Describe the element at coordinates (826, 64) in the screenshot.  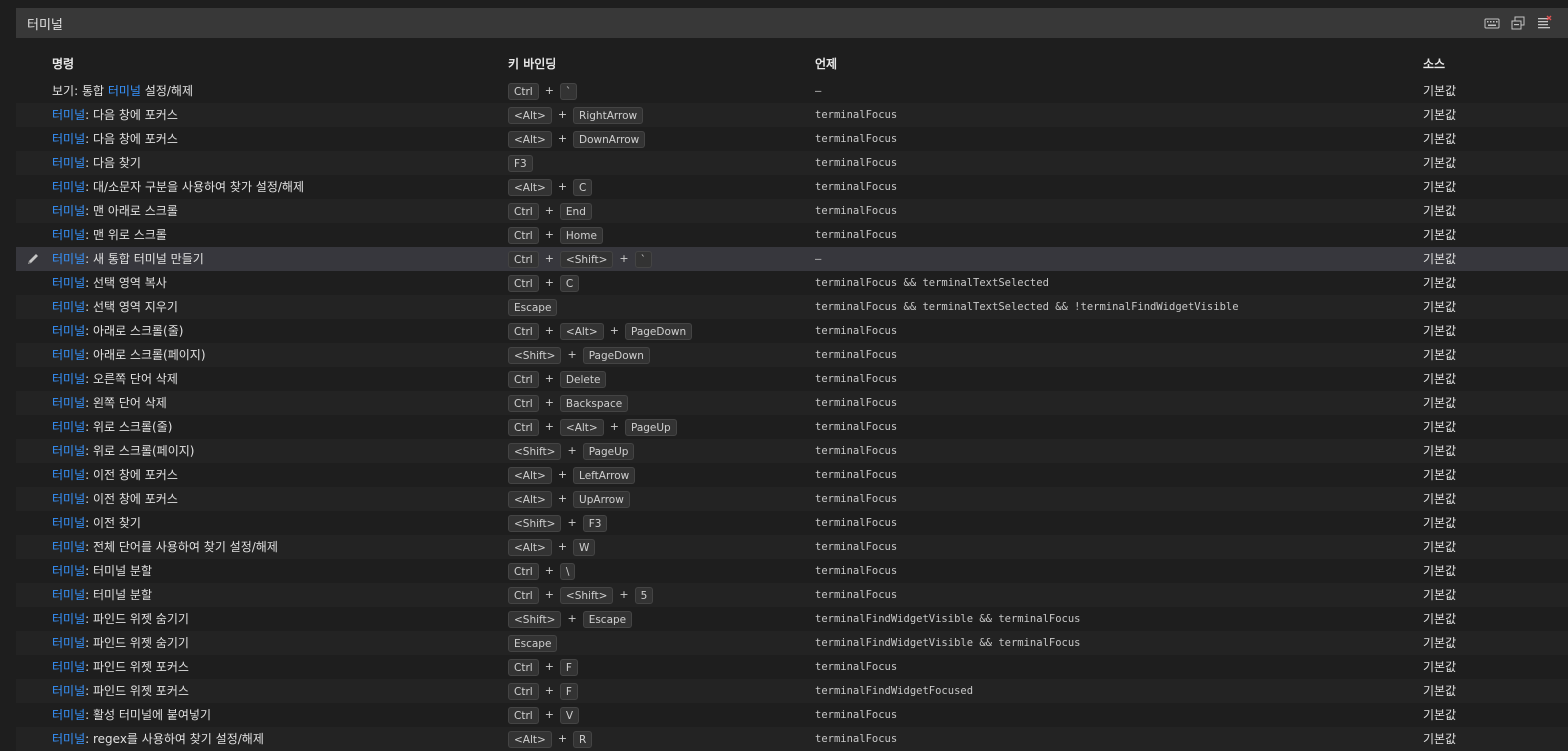
I see `column-header-when: 언제` at that location.